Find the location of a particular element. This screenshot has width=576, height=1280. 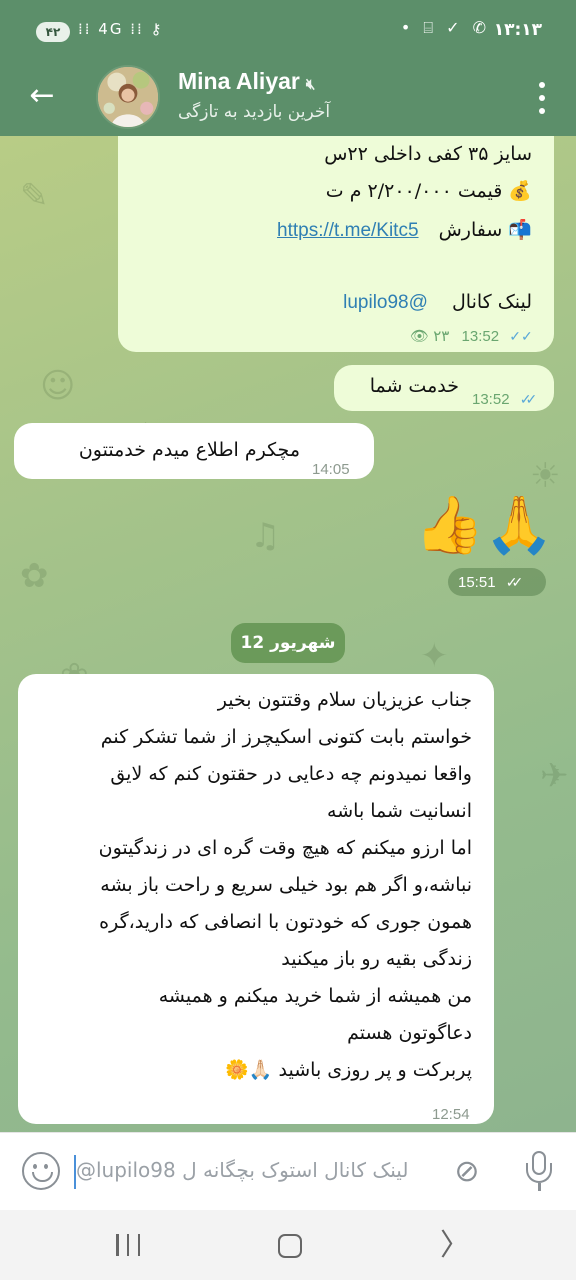

message-channel-line: لینک کانال @lupilo98 is located at coordinates (332, 302).